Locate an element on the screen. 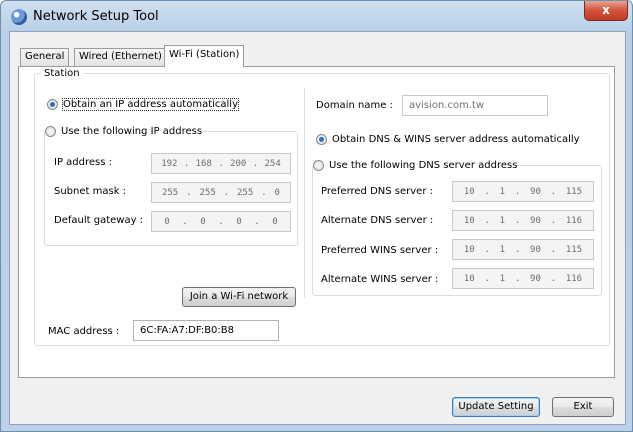 This screenshot has height=432, width=633. ip-octet: 200 is located at coordinates (238, 163).